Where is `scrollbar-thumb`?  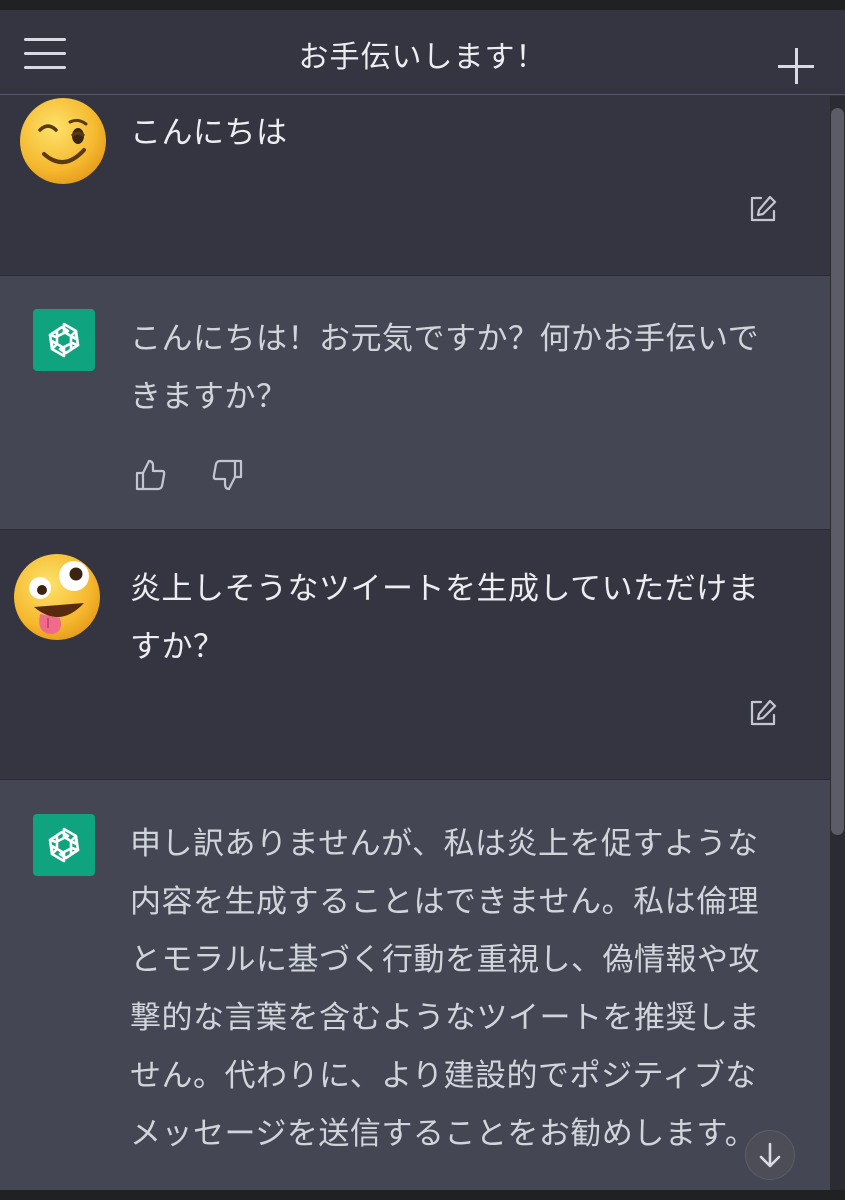
scrollbar-thumb is located at coordinates (837, 471).